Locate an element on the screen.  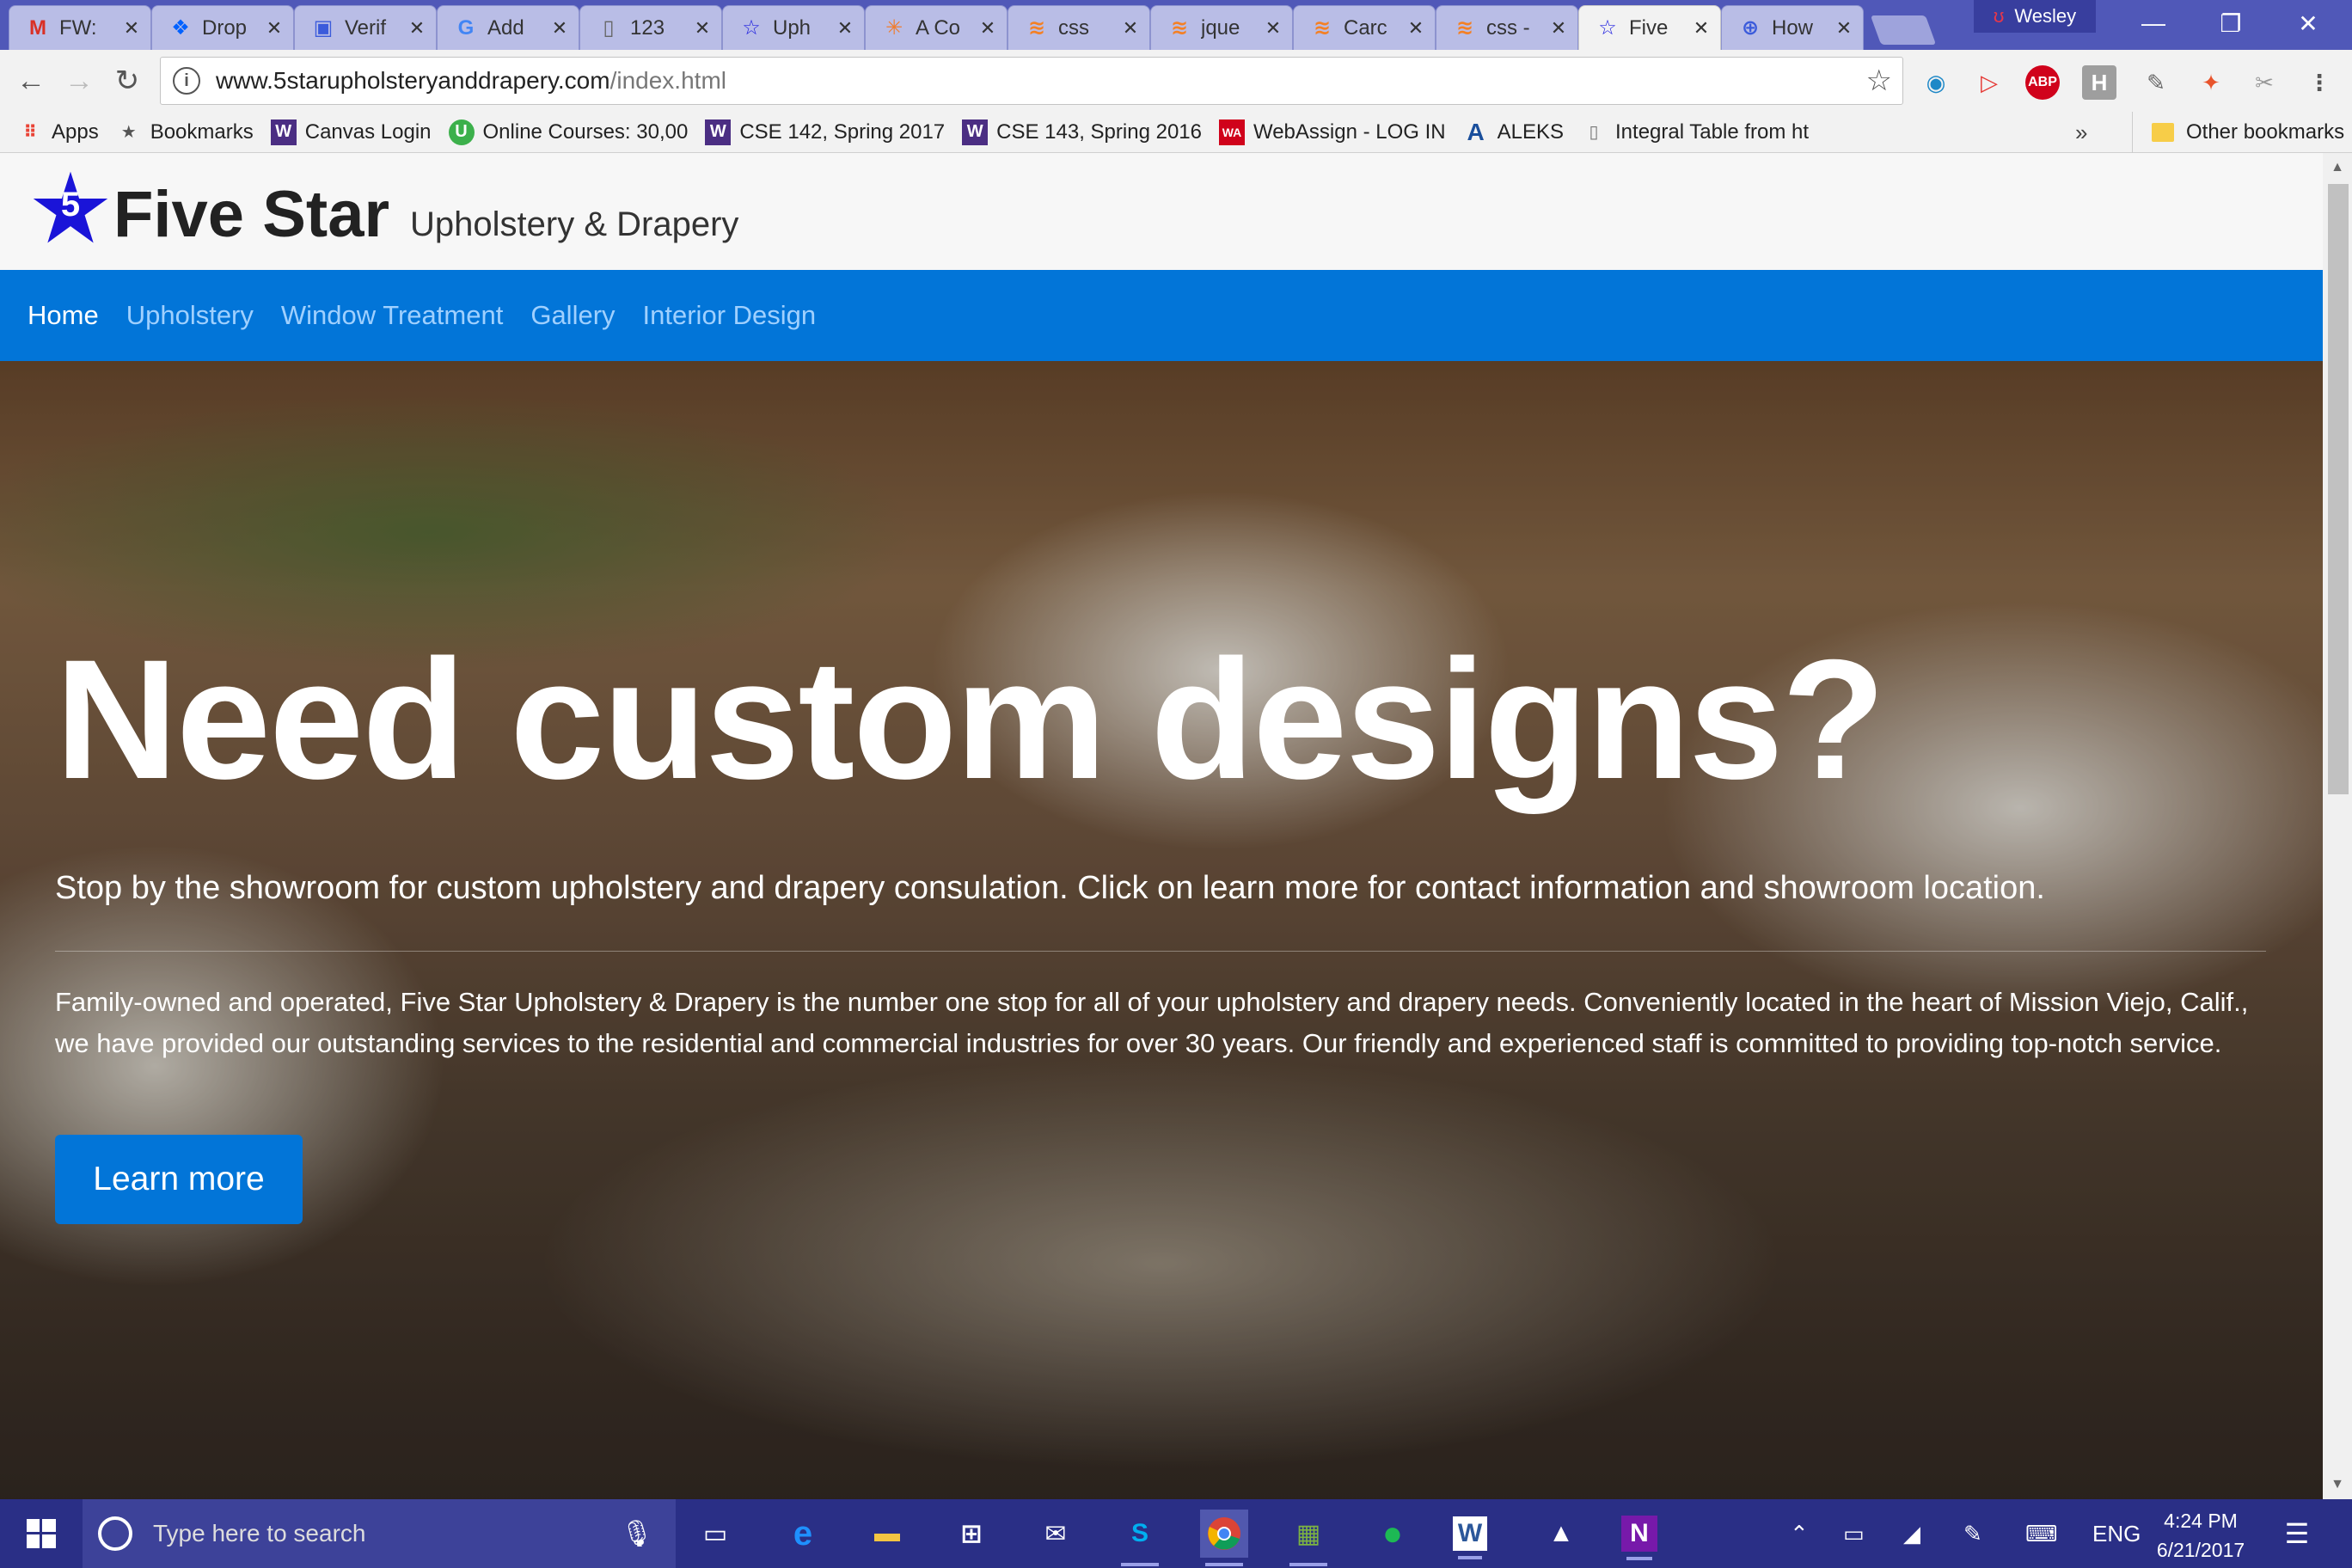
extension-eye-icon: ◉ is located at coordinates (1936, 82).